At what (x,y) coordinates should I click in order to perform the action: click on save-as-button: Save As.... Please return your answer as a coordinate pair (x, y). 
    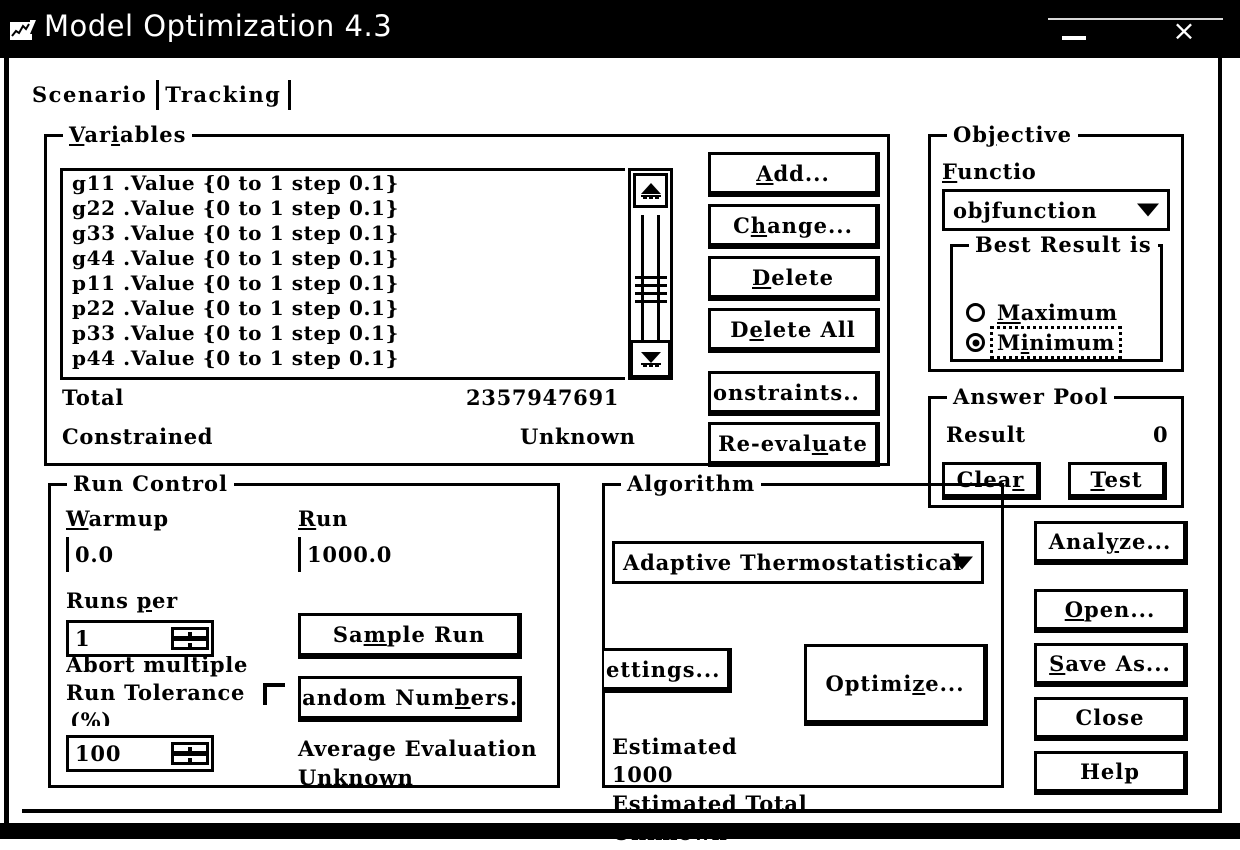
    Looking at the image, I should click on (1111, 665).